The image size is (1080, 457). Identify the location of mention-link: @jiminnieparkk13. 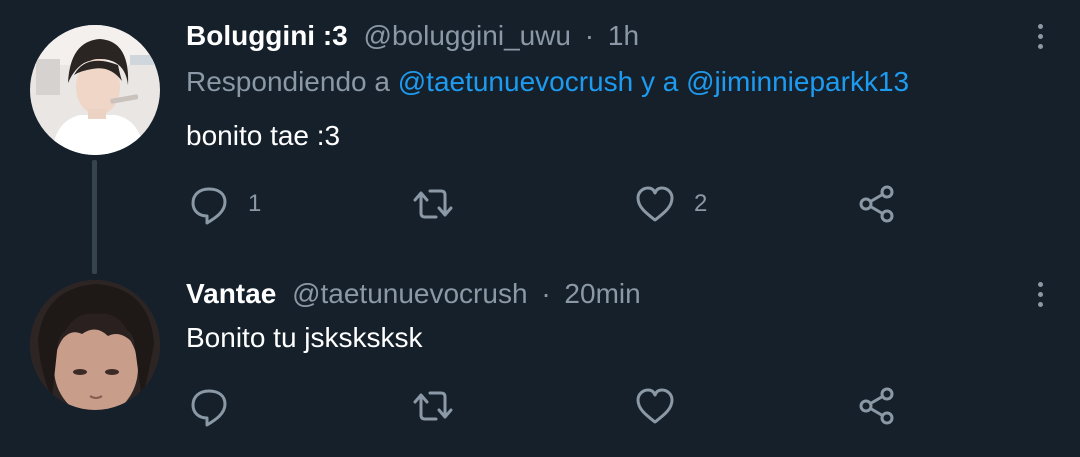
(797, 81).